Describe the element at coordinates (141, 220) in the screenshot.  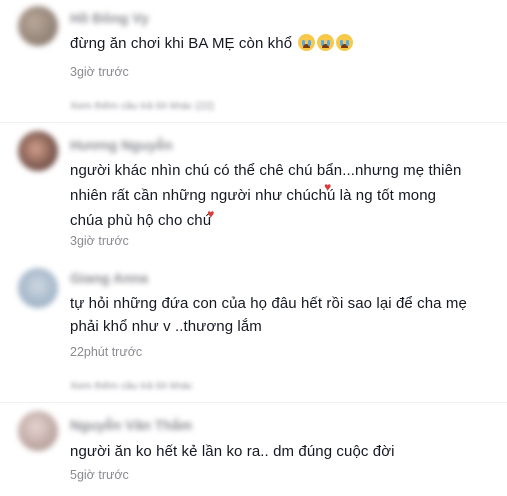
I see `comment-text-line-body: chúa phù hộ cho chú` at that location.